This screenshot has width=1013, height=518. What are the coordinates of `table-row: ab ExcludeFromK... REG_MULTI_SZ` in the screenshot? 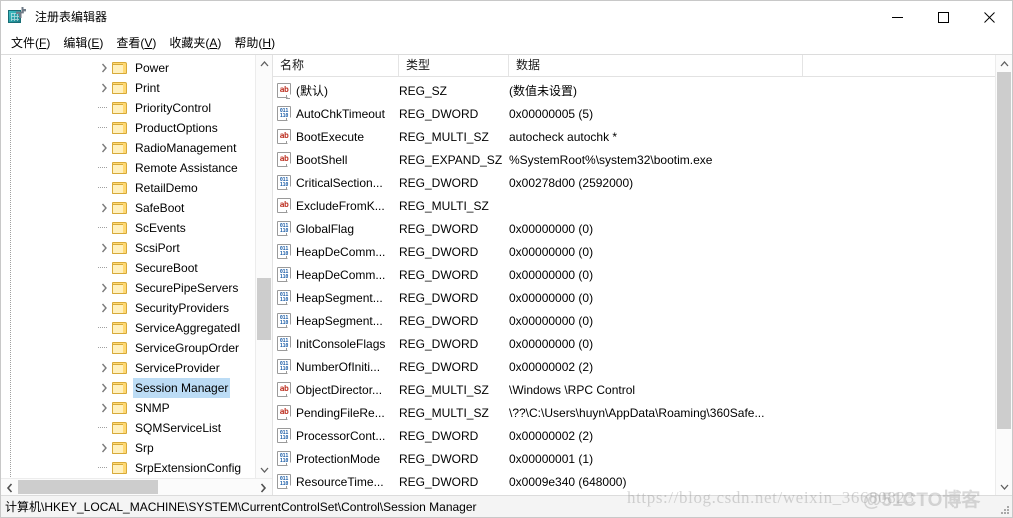 It's located at (642, 205).